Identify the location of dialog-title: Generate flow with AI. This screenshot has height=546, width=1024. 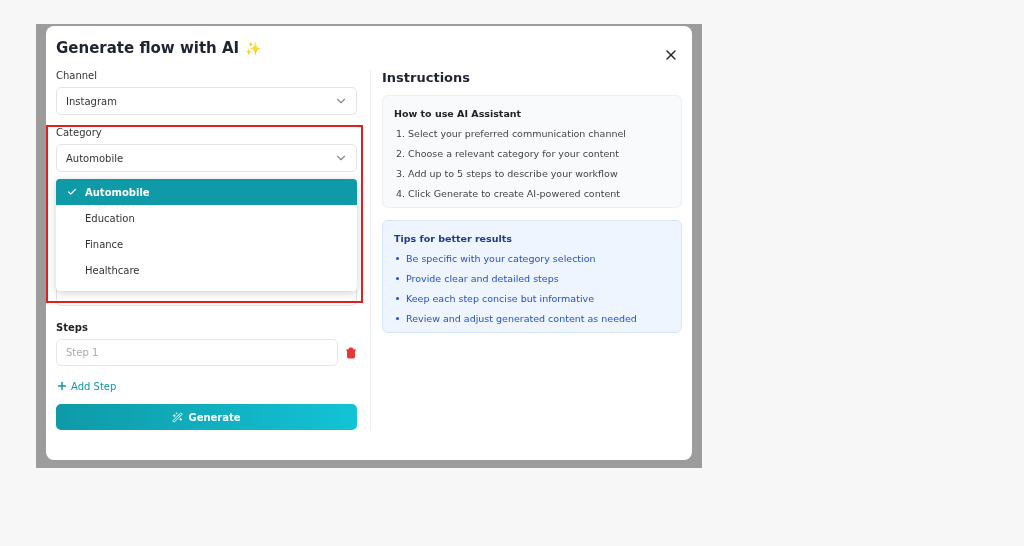
(148, 48).